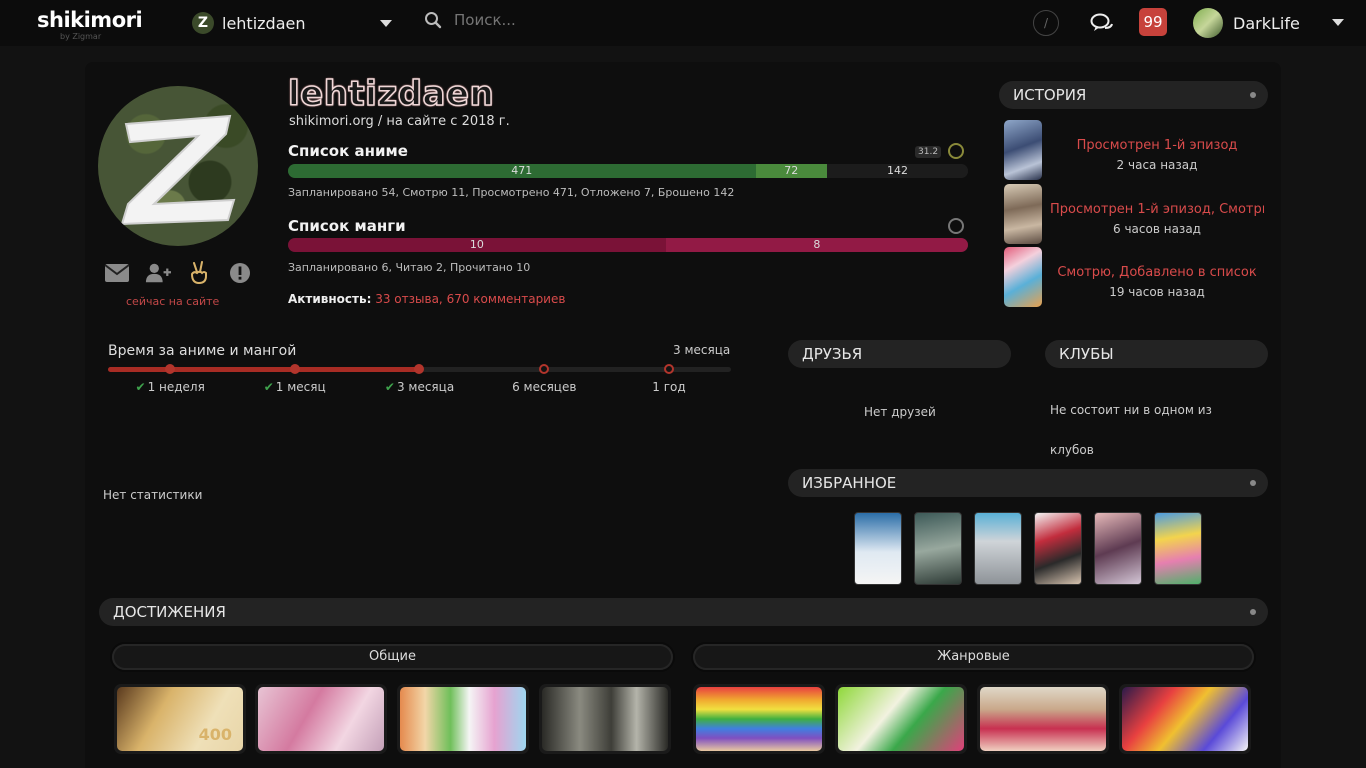 This screenshot has height=768, width=1366. I want to click on clubs-title: КЛУБЫ, so click(1086, 354).